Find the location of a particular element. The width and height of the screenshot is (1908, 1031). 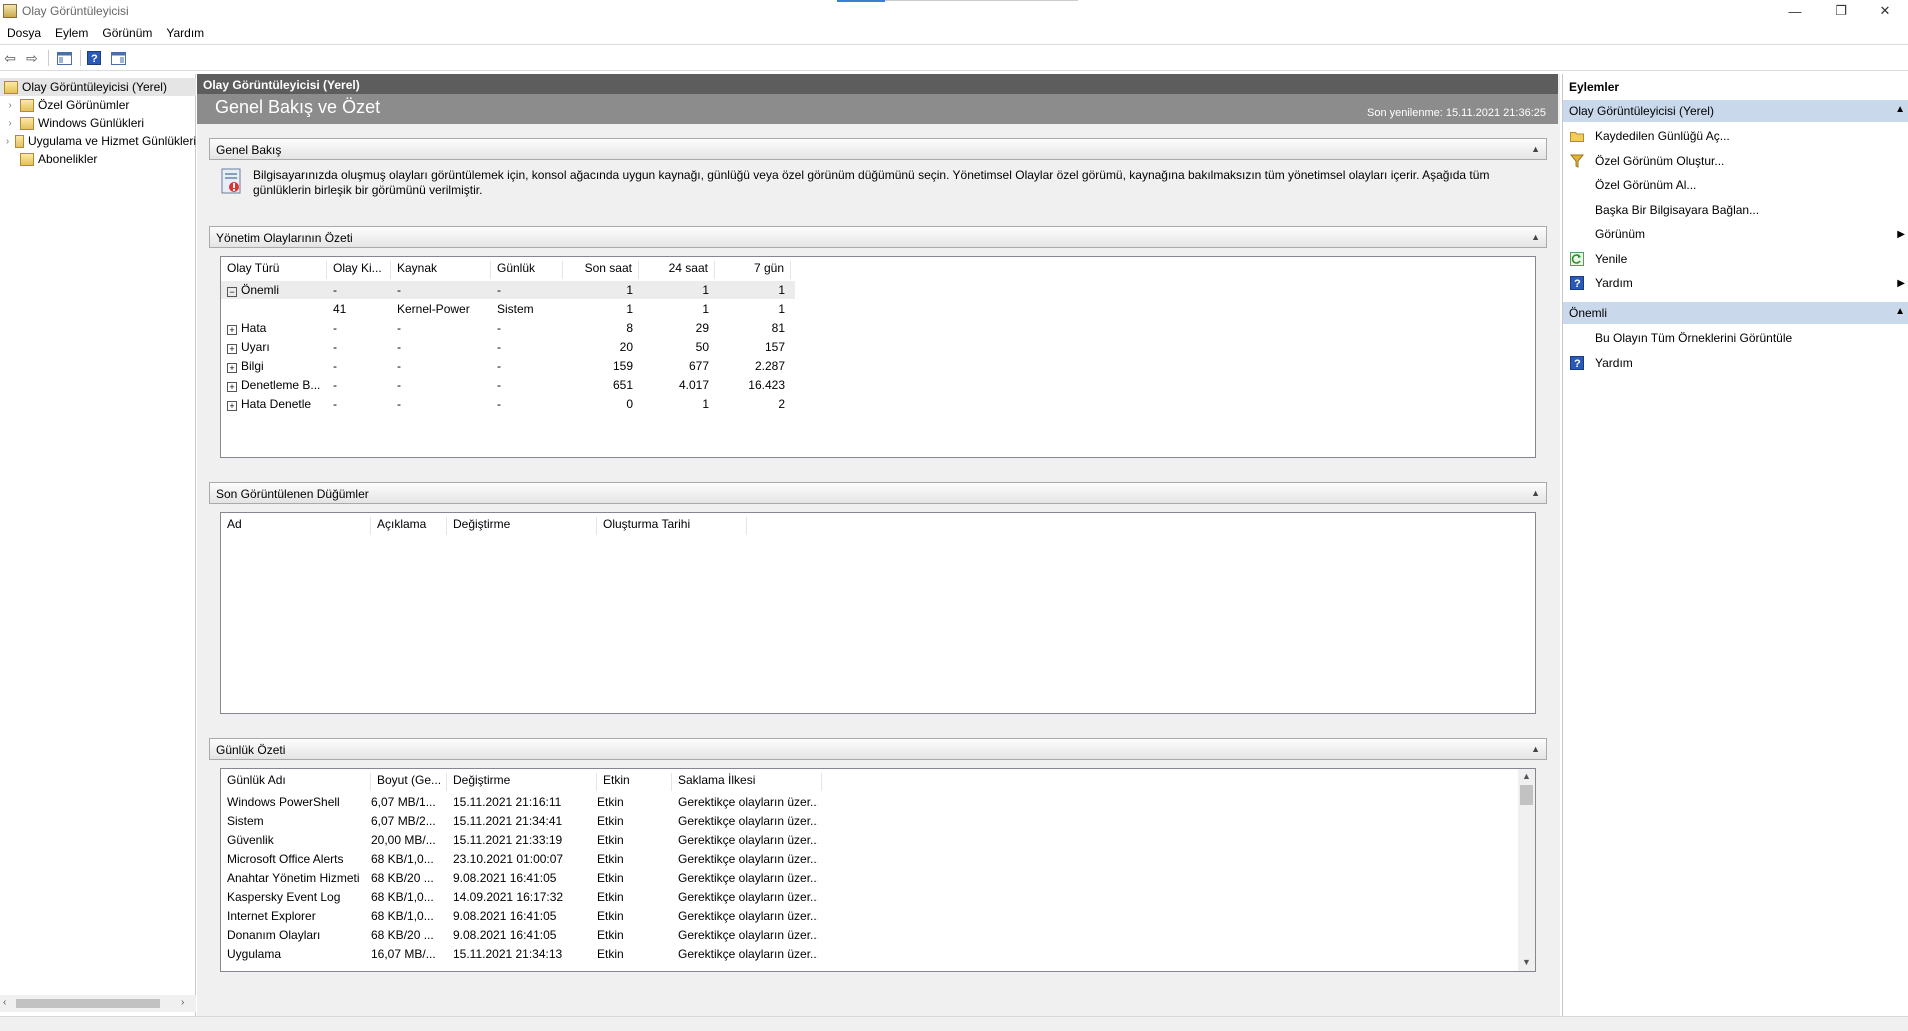

toolbar: ⇦ ⇨ ? is located at coordinates (954, 57).